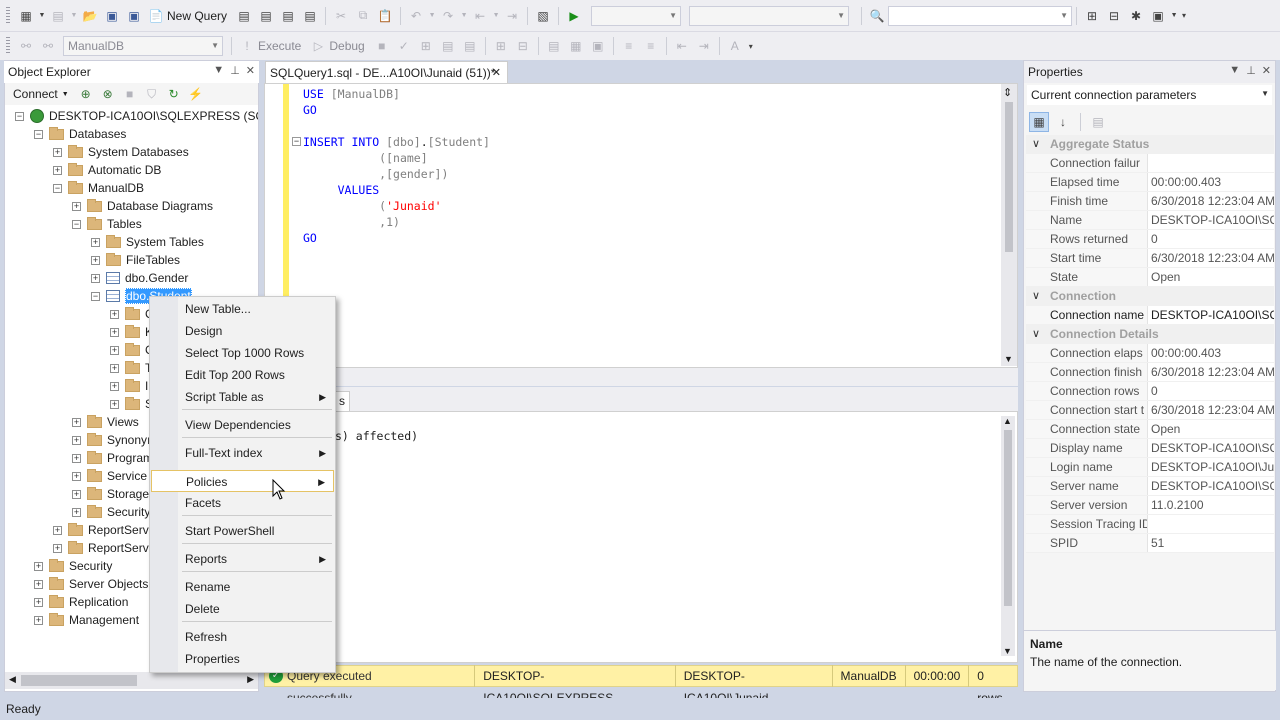  What do you see at coordinates (1150, 372) in the screenshot?
I see `property-row: Connection finish 6/30/2018 12:23:04 AM` at bounding box center [1150, 372].